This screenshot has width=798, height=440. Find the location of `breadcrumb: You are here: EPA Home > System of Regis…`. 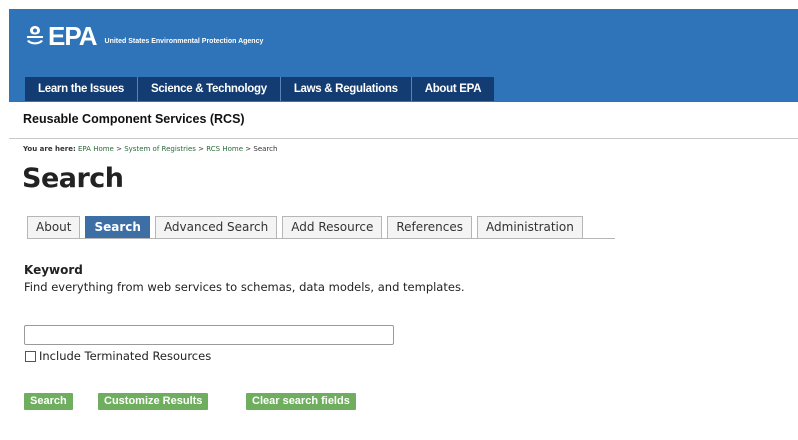

breadcrumb: You are here: EPA Home > System of Regis… is located at coordinates (150, 149).